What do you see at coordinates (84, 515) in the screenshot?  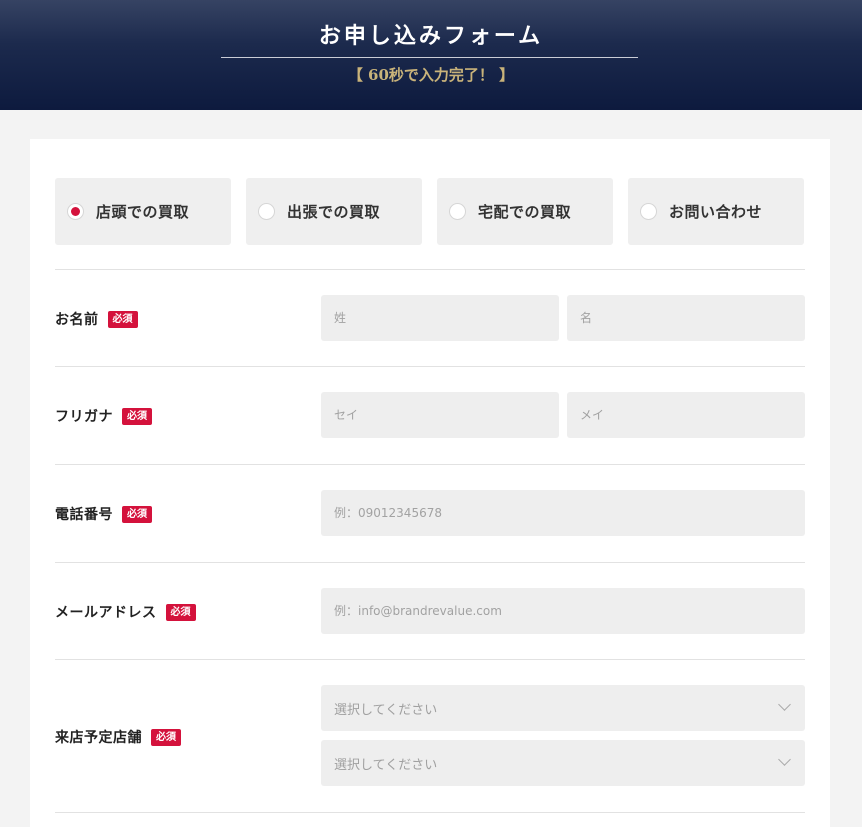 I see `phone-label: 電話番号` at bounding box center [84, 515].